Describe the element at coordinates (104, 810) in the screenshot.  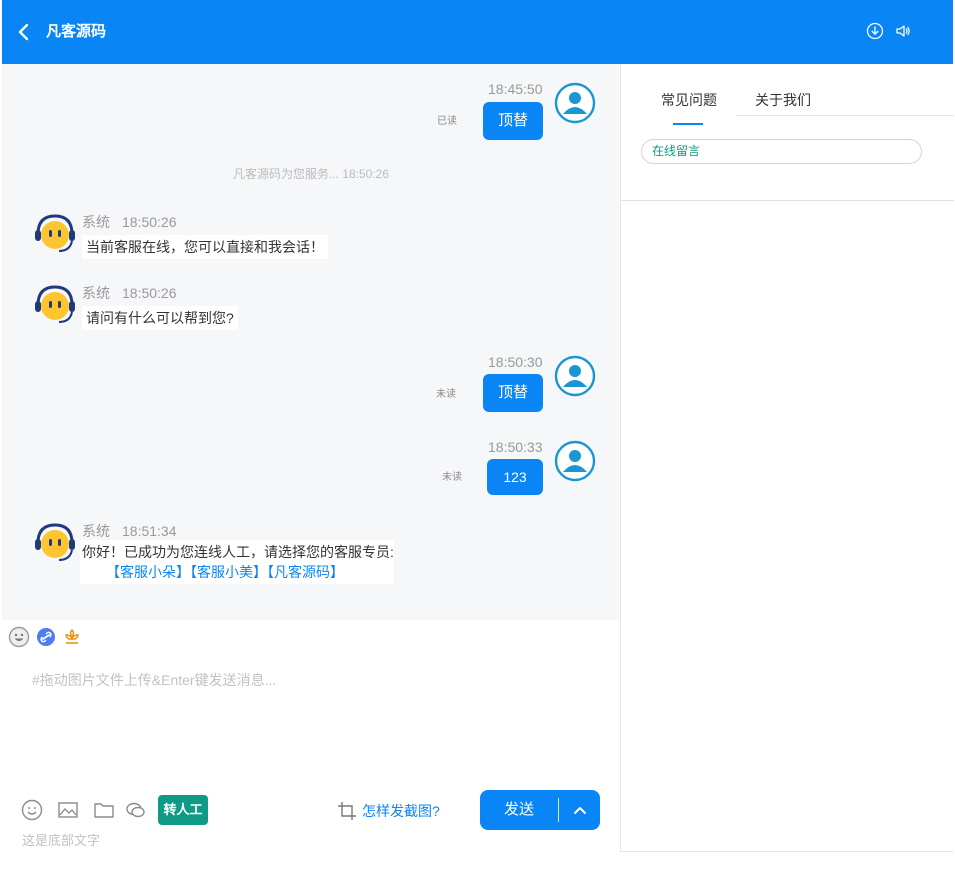
I see `folder-icon` at that location.